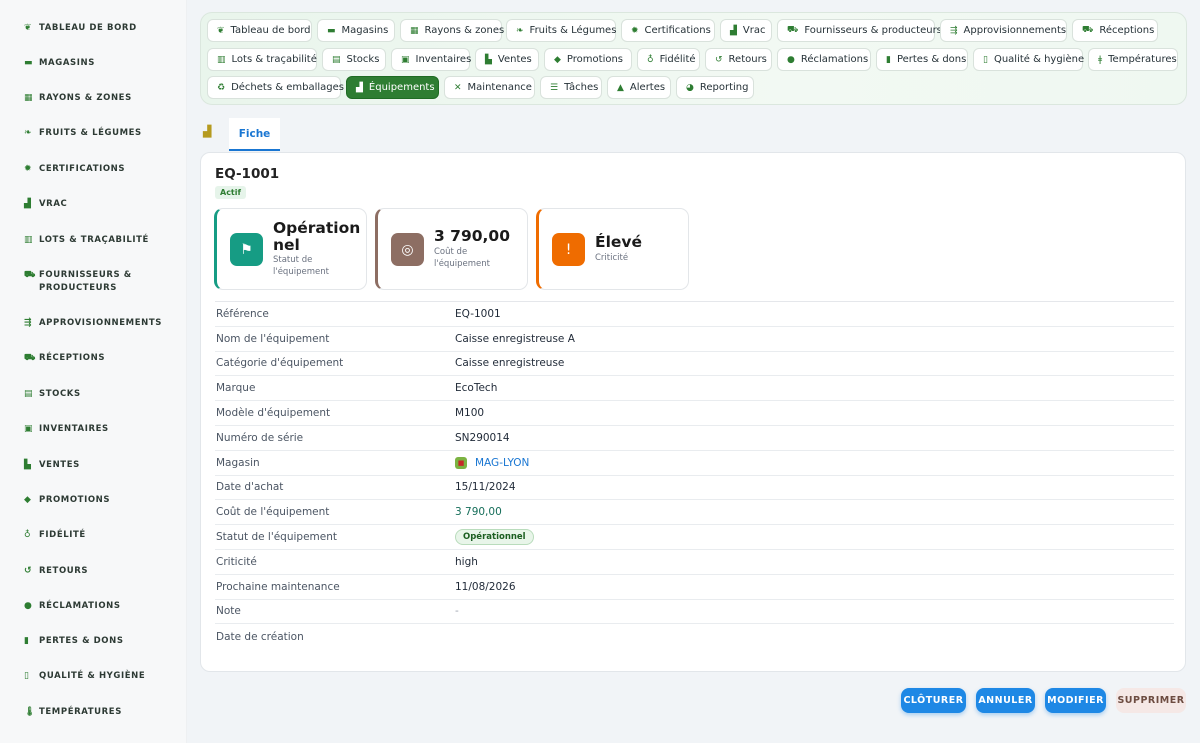 The image size is (1200, 743). I want to click on detail-value: EcoTech, so click(476, 388).